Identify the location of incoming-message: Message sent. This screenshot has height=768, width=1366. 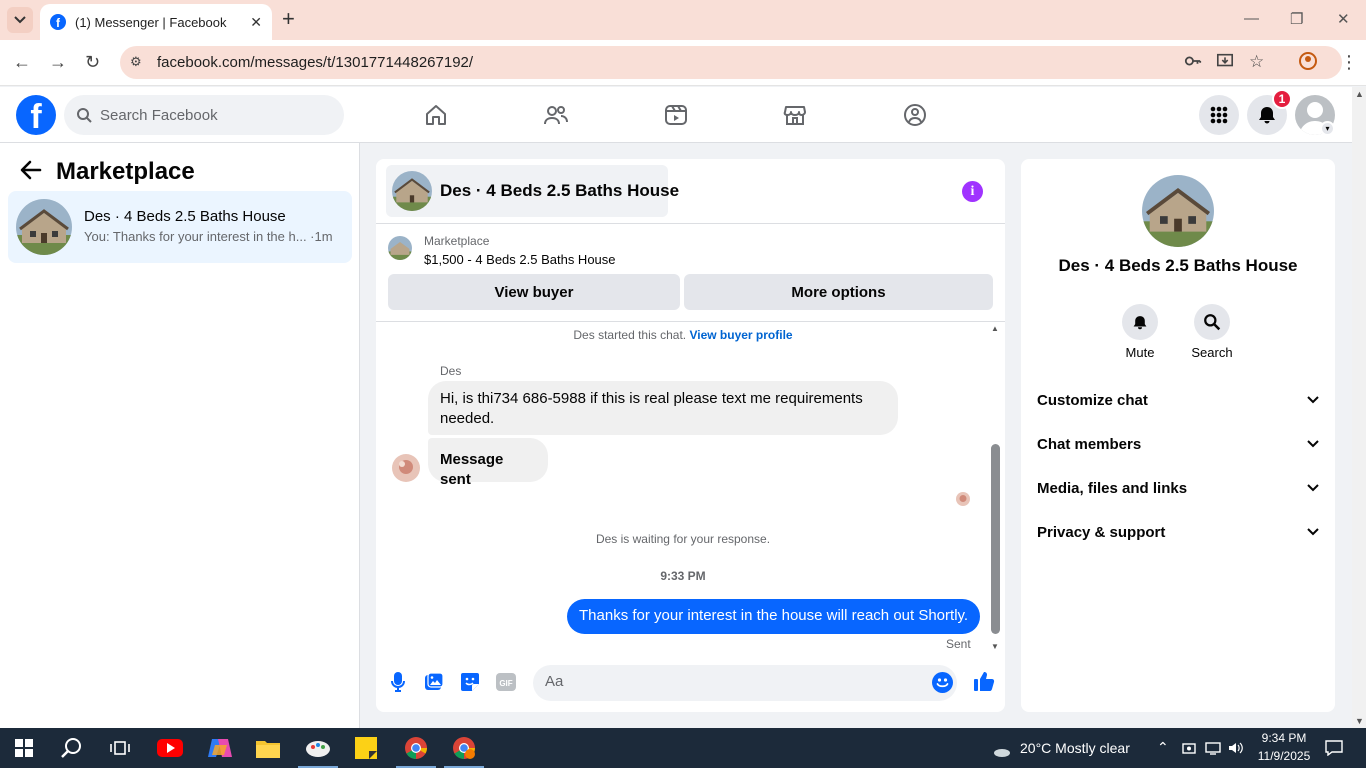
(488, 463).